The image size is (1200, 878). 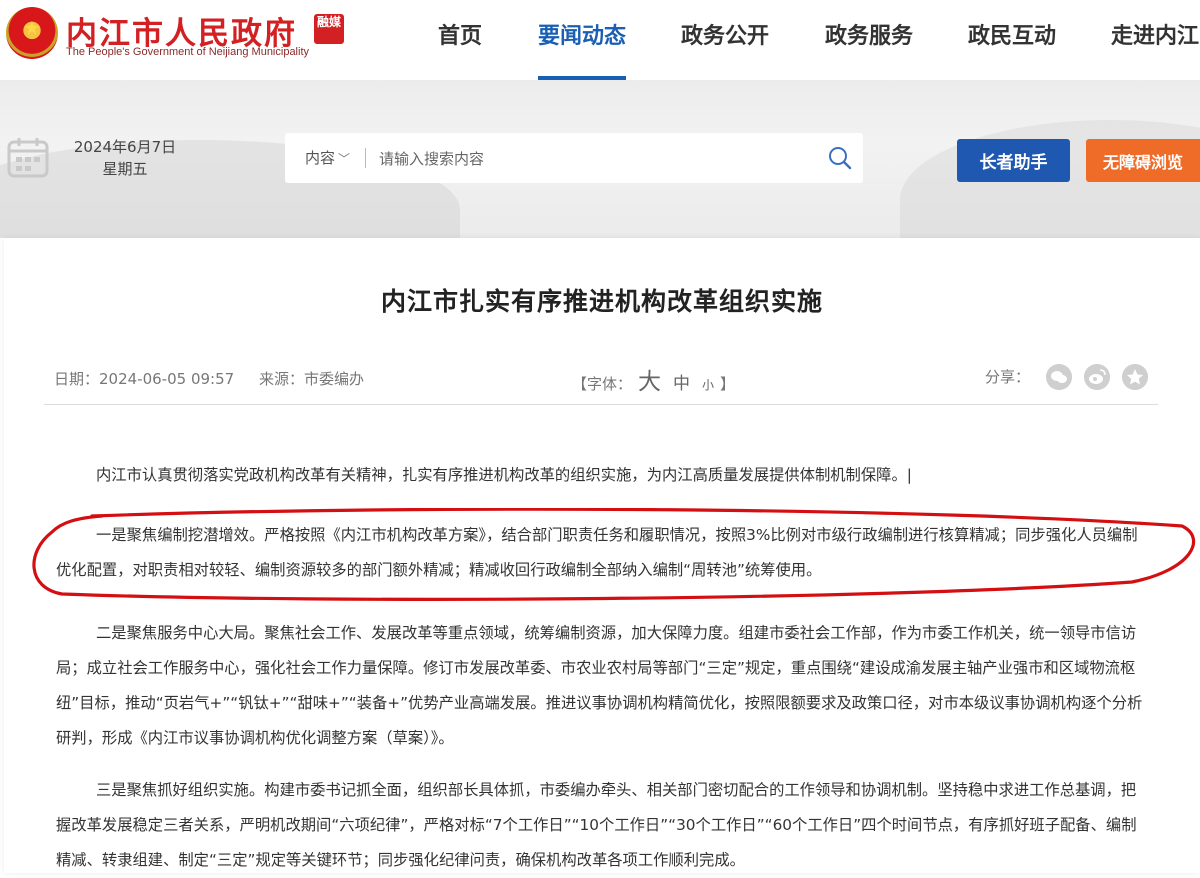 What do you see at coordinates (1008, 377) in the screenshot?
I see `share-label: 分享：` at bounding box center [1008, 377].